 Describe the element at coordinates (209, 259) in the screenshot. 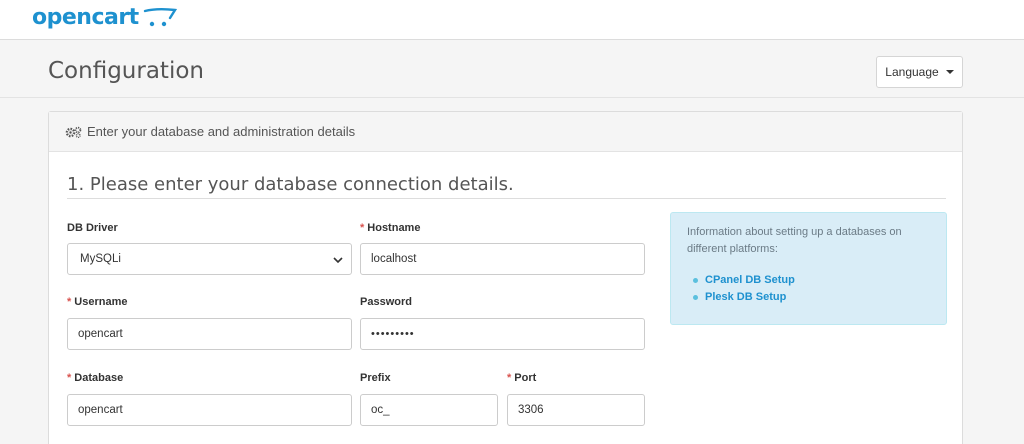

I see `db-driver-select: MySQLi` at that location.